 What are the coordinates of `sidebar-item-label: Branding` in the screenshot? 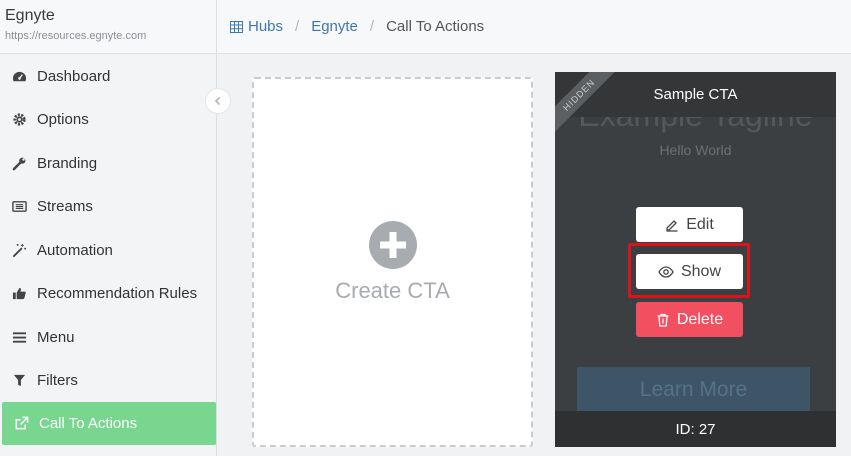 It's located at (67, 163).